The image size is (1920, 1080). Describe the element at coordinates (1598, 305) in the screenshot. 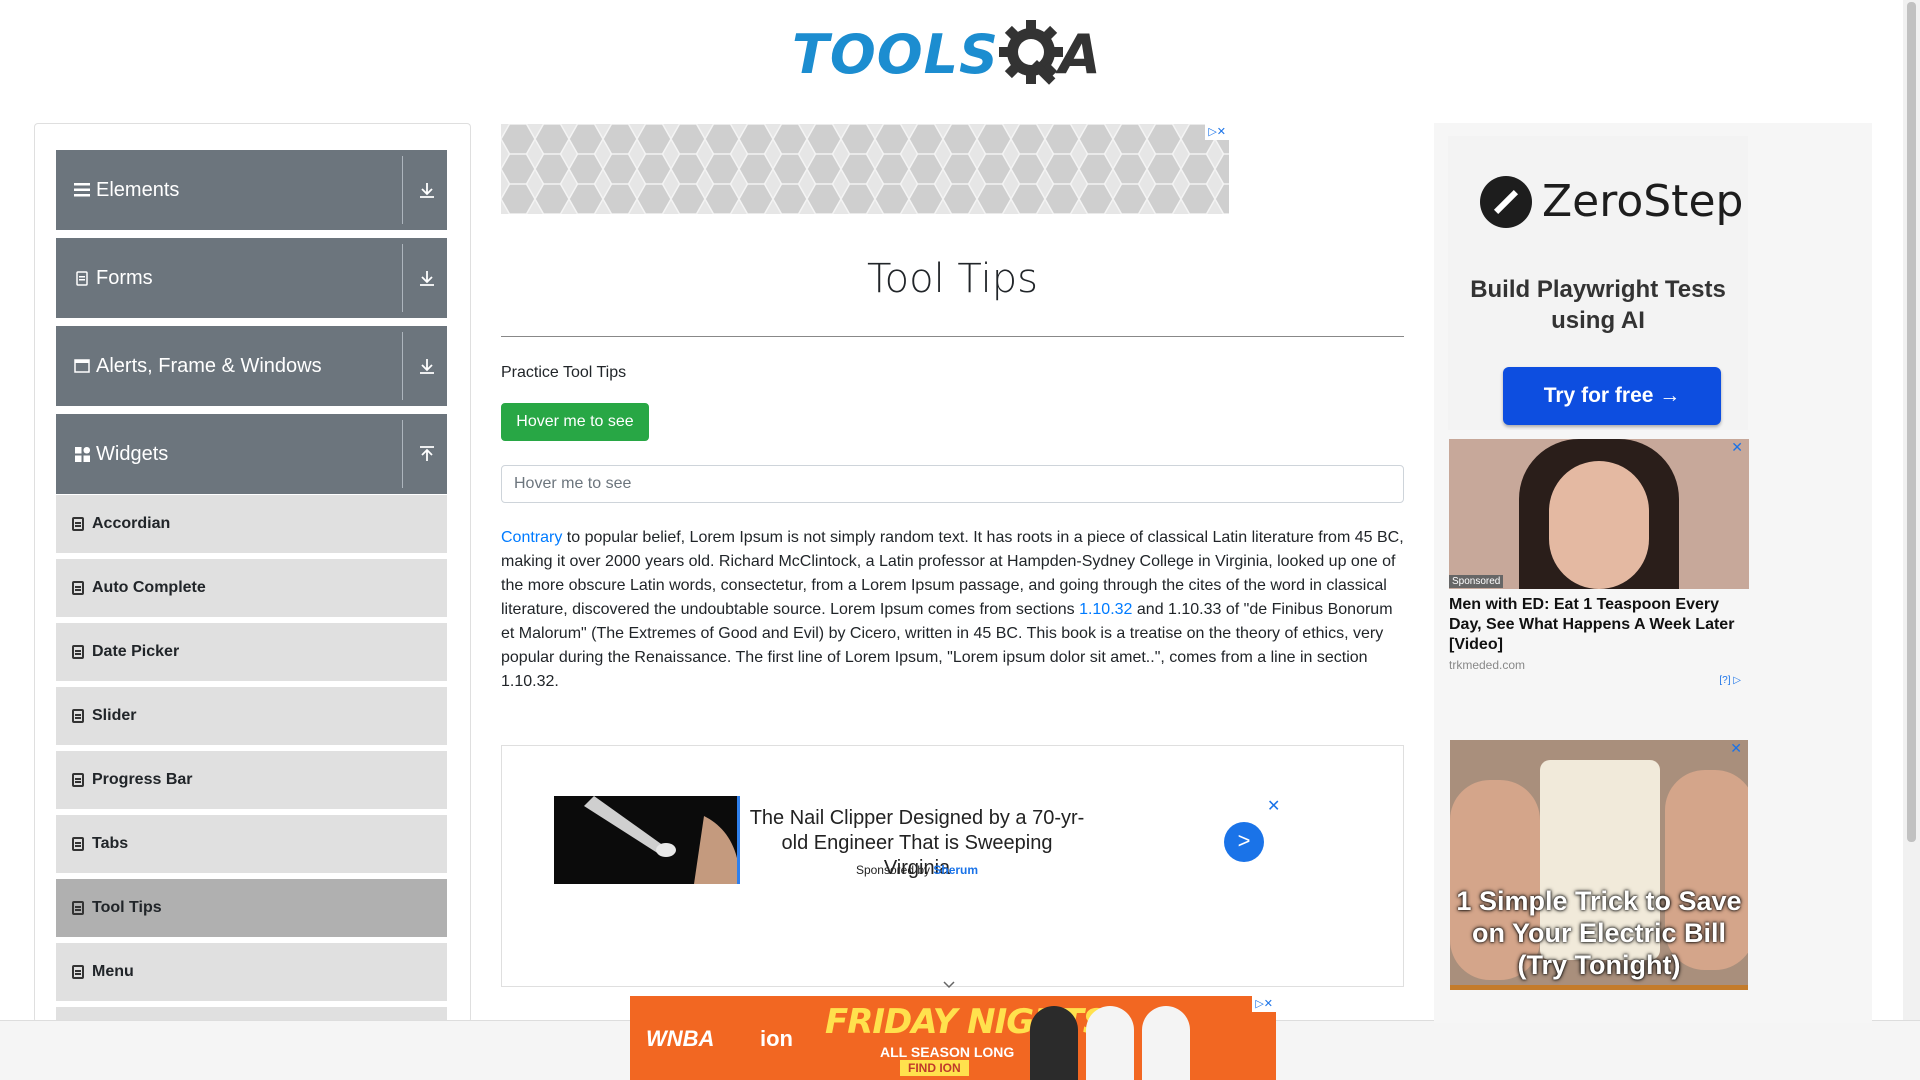

I see `zerostep-tagline: Build Playwright Tests using AI` at that location.